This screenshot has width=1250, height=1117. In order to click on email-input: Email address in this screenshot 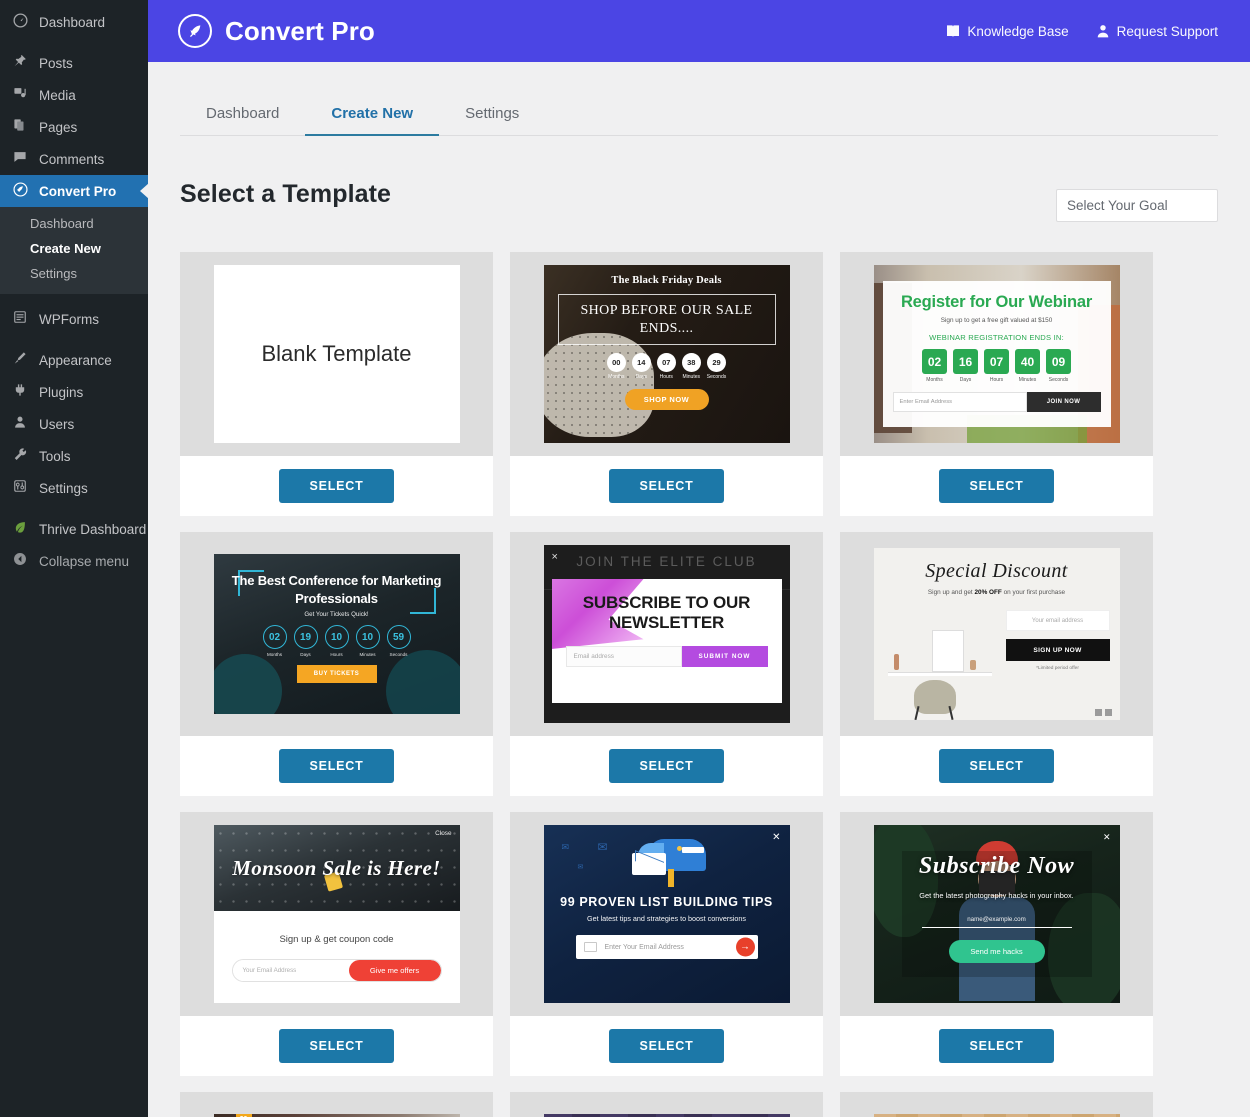, I will do `click(623, 657)`.